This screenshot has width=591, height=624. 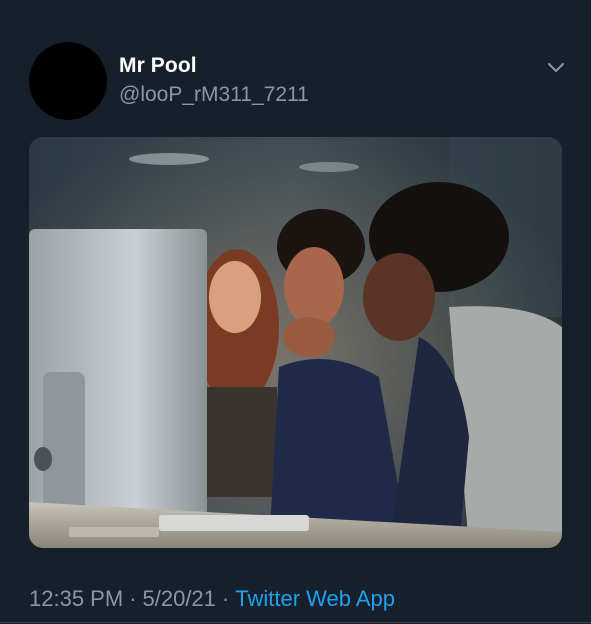 I want to click on previous-tweet-text-cutoff, so click(x=269, y=2).